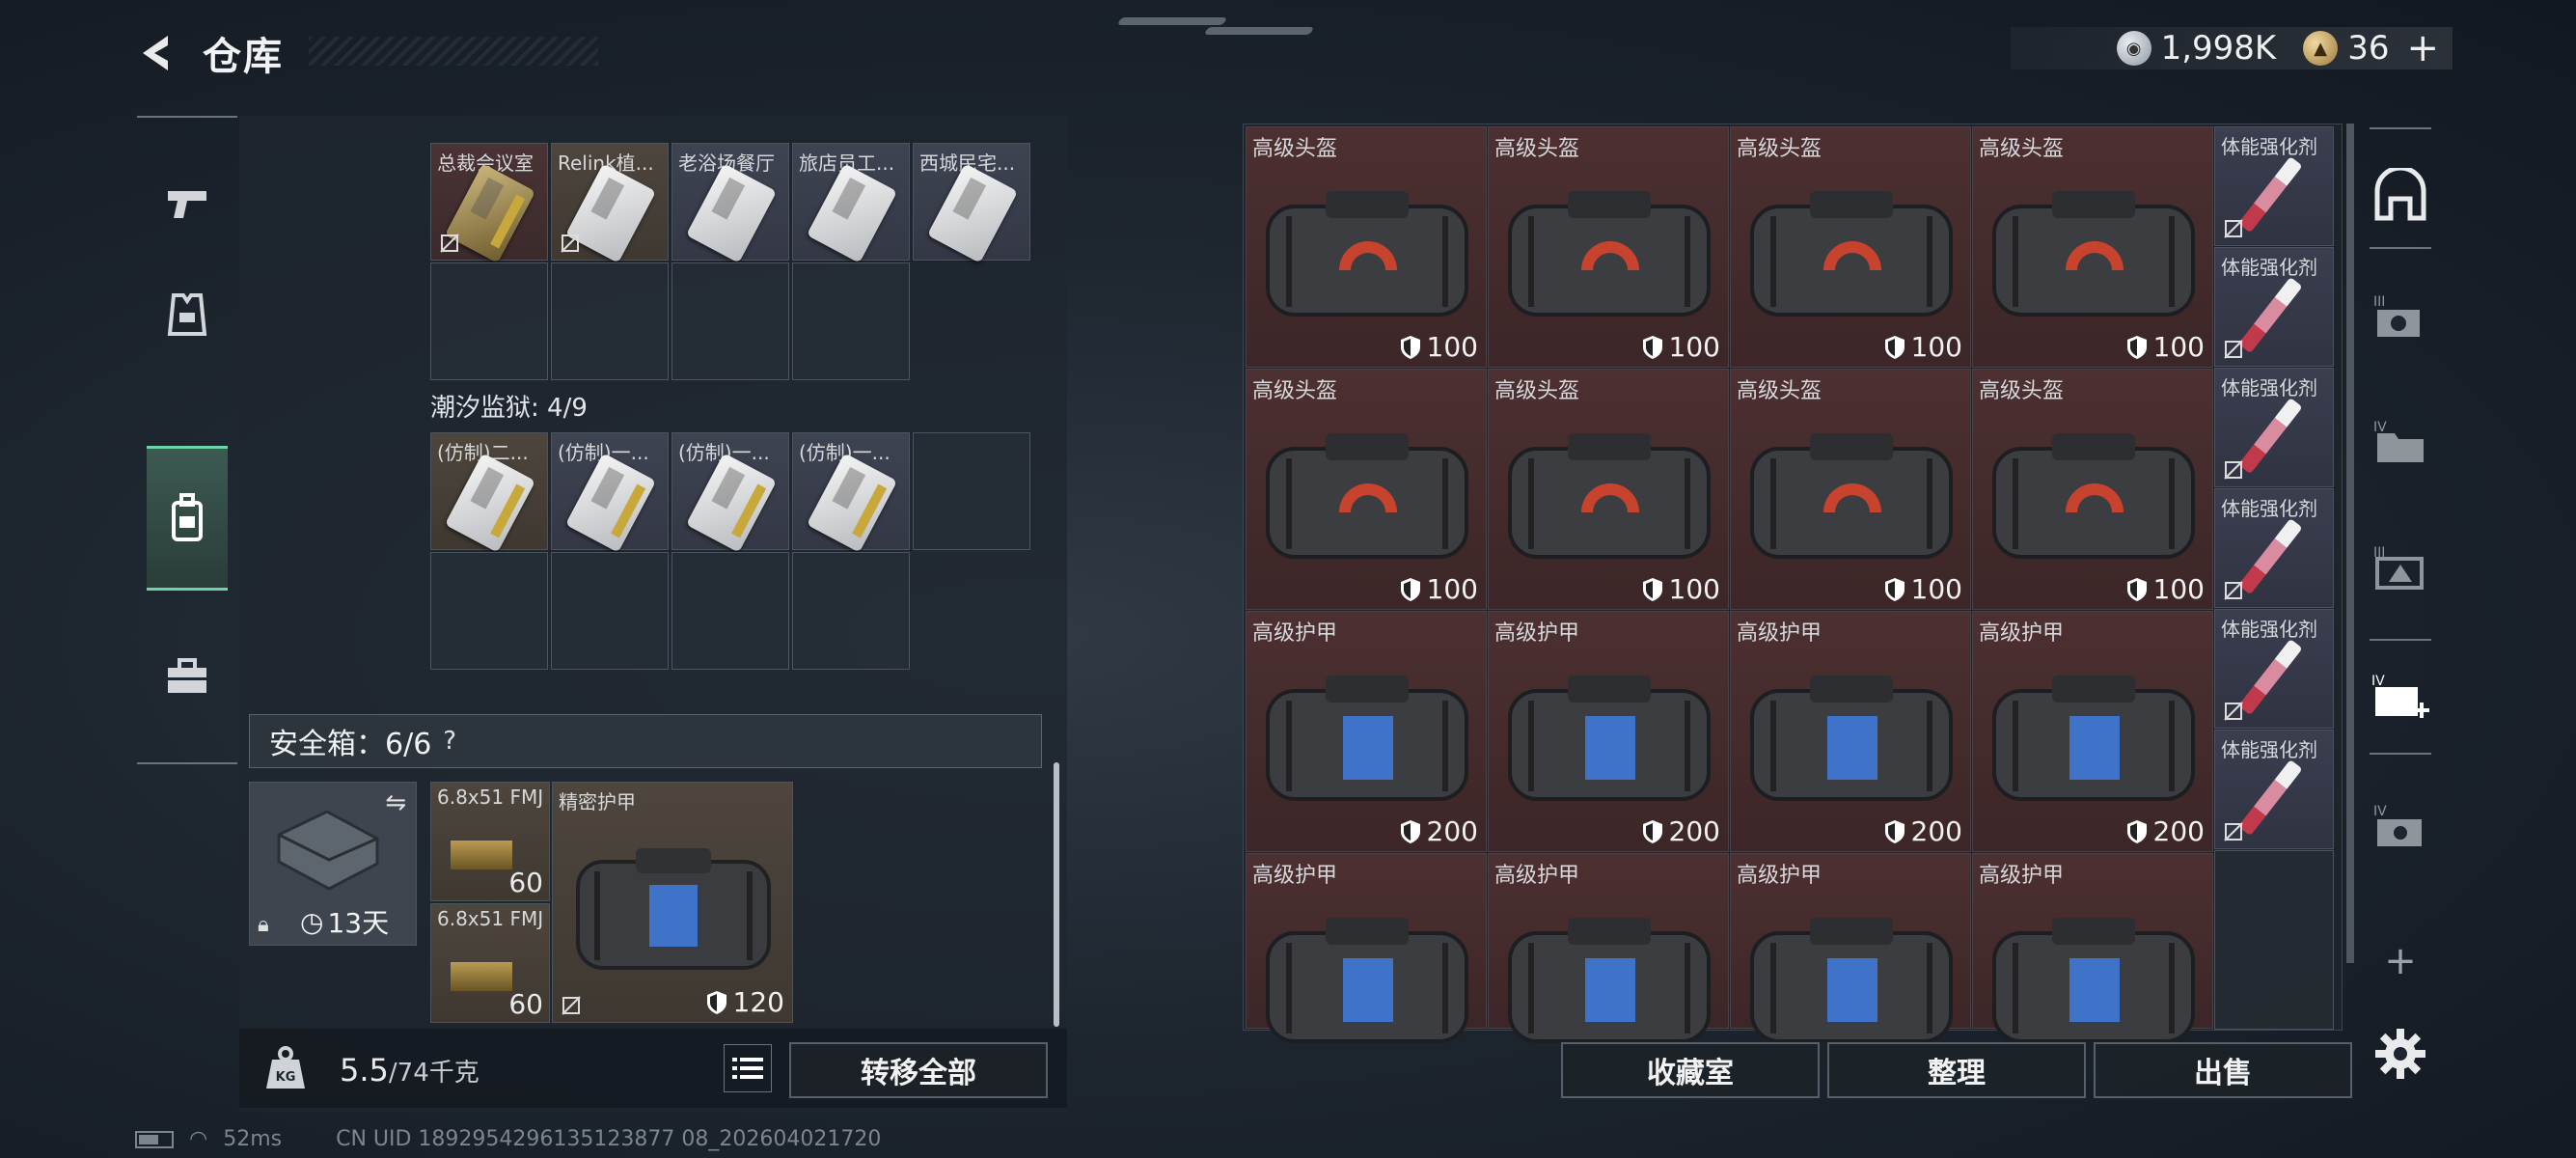  What do you see at coordinates (2400, 567) in the screenshot?
I see `stash-tab-3b: III` at bounding box center [2400, 567].